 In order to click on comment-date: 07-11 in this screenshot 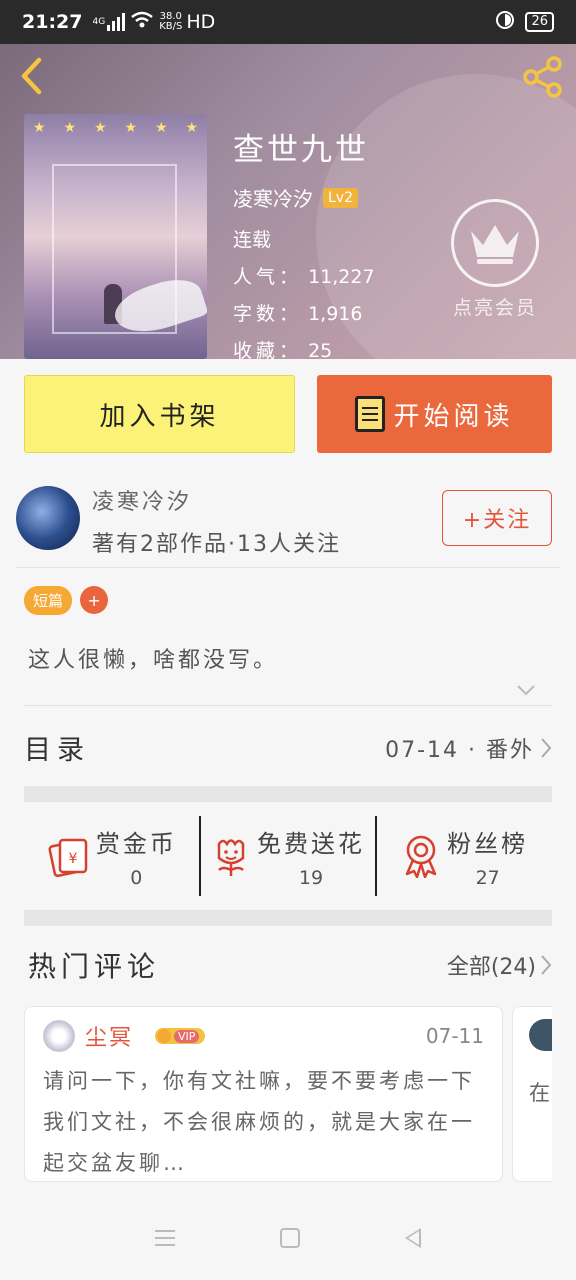, I will do `click(454, 1036)`.